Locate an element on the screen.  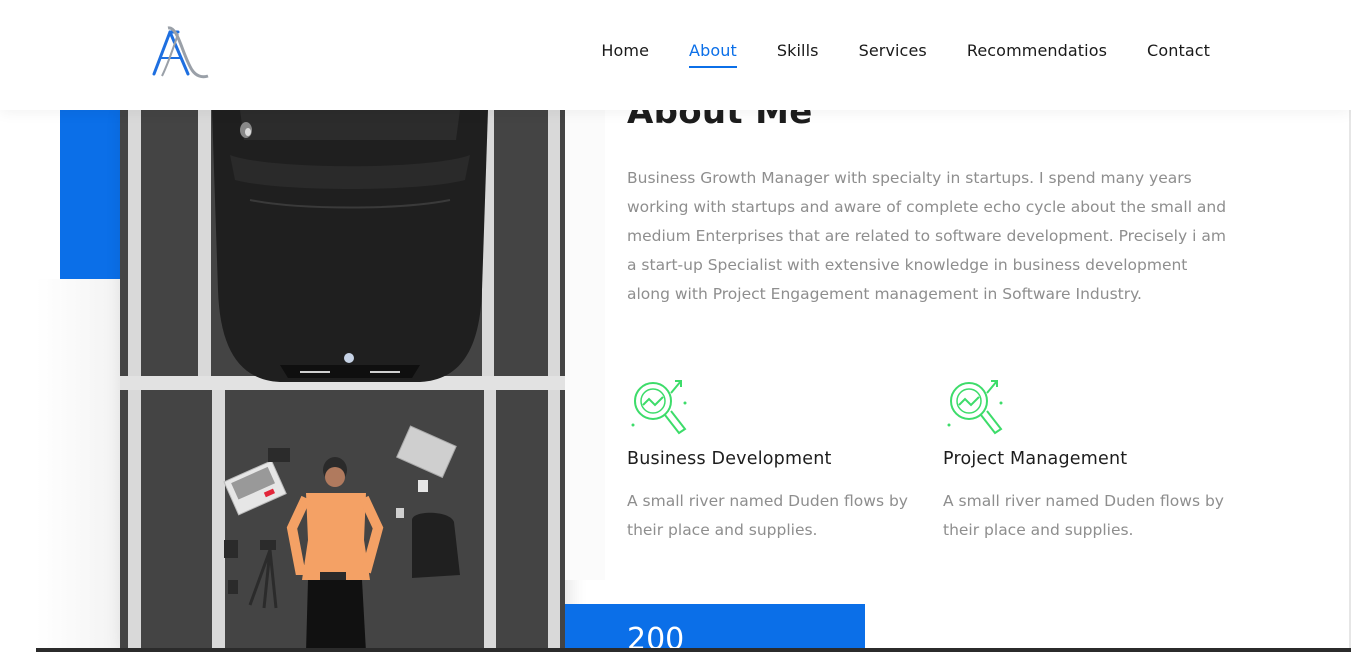
nav-home: Home is located at coordinates (625, 54).